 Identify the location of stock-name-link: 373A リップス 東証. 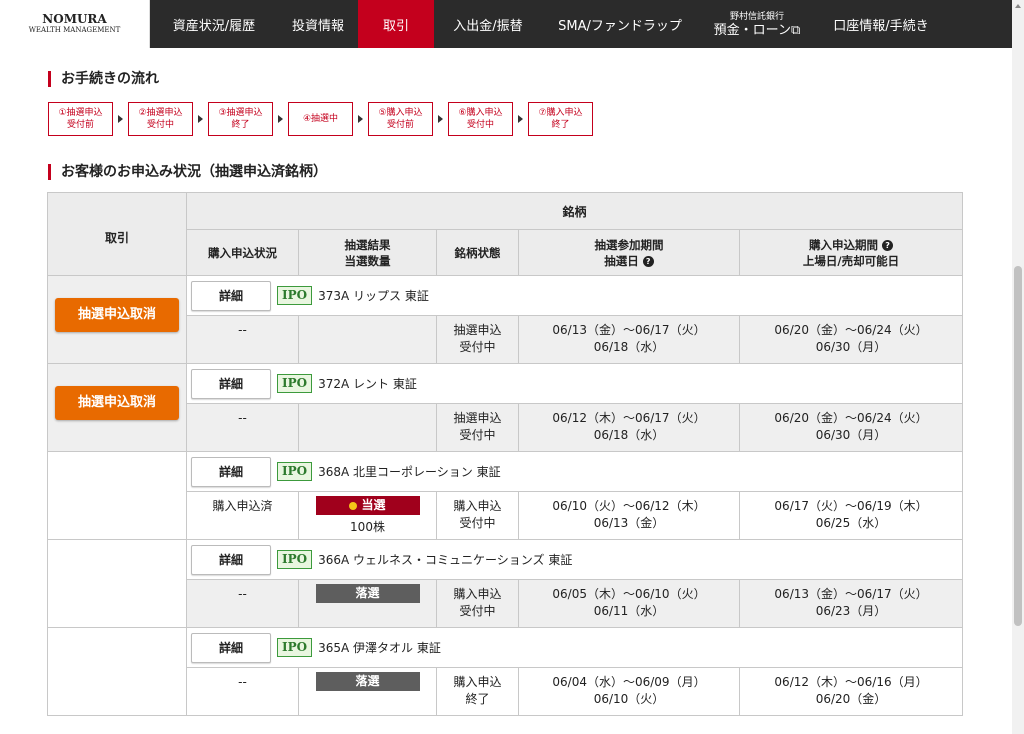
(373, 296).